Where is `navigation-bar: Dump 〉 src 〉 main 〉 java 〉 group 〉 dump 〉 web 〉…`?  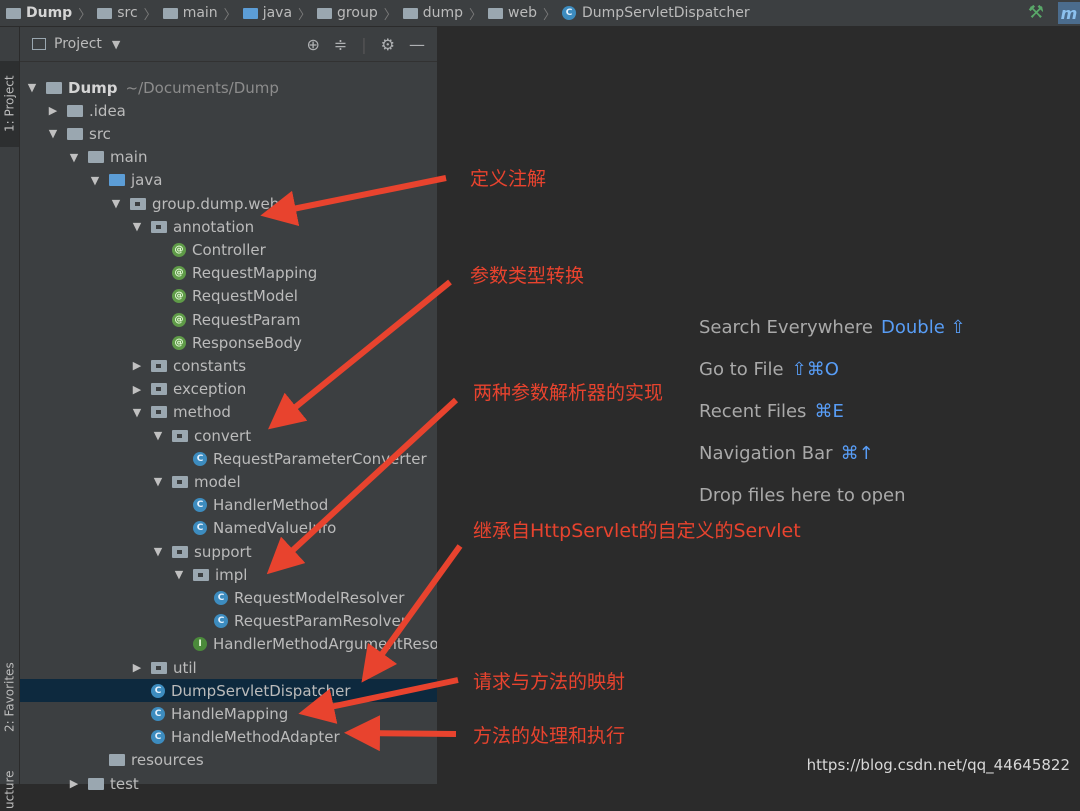 navigation-bar: Dump 〉 src 〉 main 〉 java 〉 group 〉 dump 〉 web 〉… is located at coordinates (540, 13).